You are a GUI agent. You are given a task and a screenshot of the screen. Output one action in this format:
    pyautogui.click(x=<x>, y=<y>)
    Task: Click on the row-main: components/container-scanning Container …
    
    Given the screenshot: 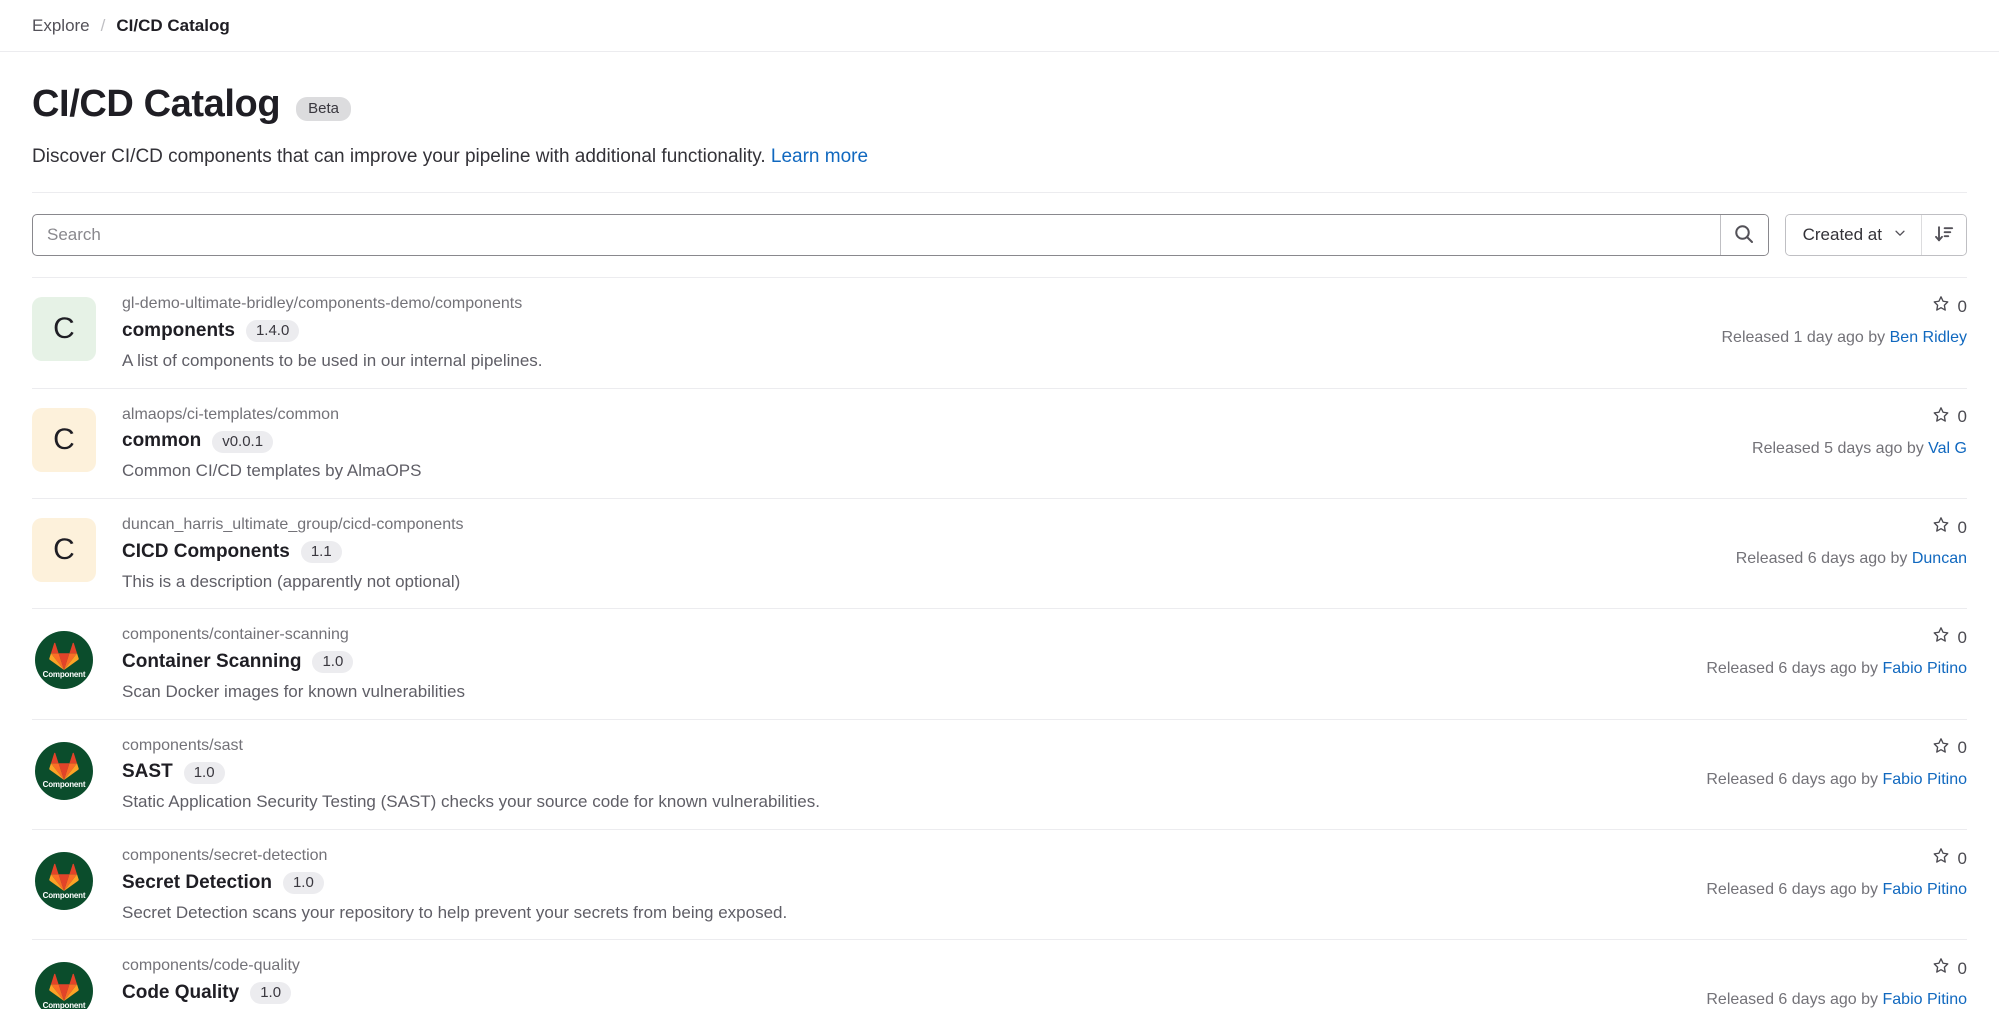 What is the action you would take?
    pyautogui.click(x=879, y=663)
    